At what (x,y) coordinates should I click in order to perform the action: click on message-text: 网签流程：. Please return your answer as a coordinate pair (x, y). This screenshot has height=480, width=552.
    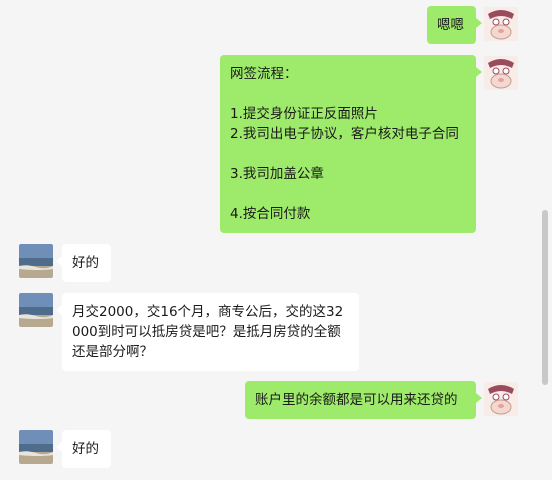
    Looking at the image, I should click on (264, 74).